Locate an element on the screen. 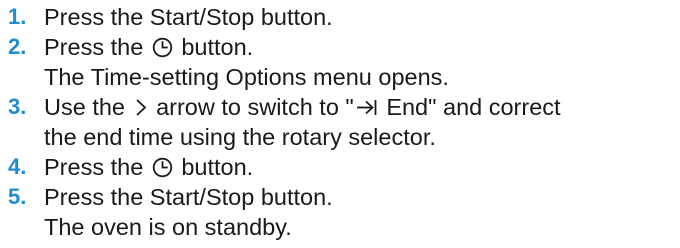 This screenshot has height=248, width=680. step-text: the end time using the rotary selector. is located at coordinates (240, 137).